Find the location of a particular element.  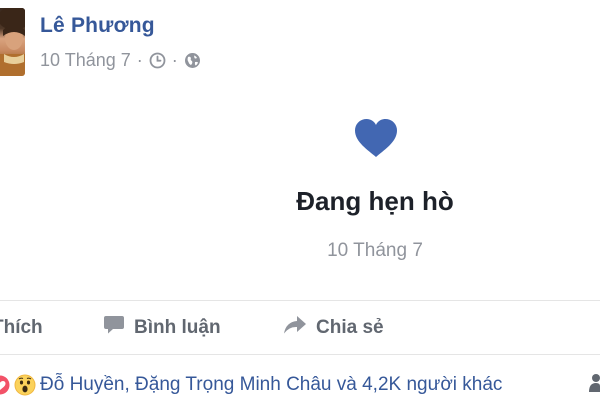

post-meta: 10 Tháng 7 · · is located at coordinates (120, 60).